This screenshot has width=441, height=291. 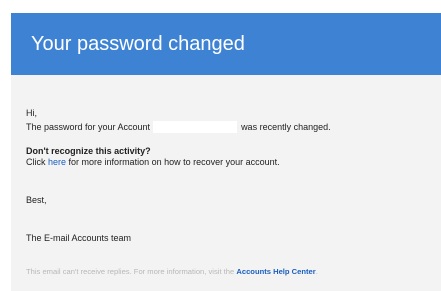 I want to click on here-link: here, so click(x=57, y=162).